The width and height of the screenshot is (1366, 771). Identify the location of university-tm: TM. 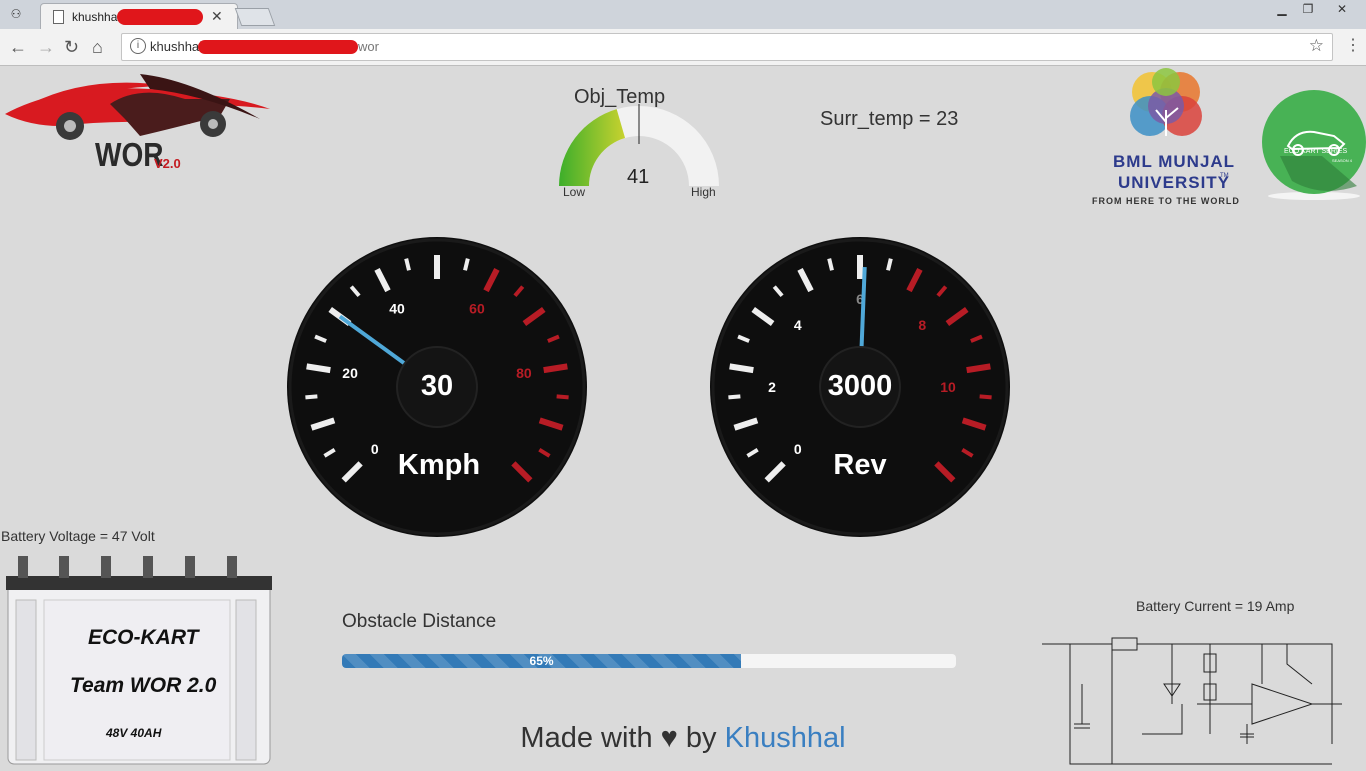
(1224, 176).